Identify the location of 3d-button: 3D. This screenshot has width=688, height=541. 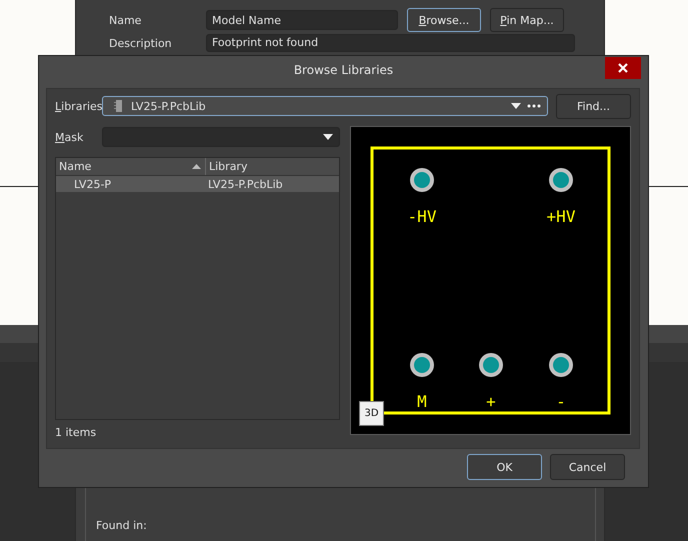
(371, 413).